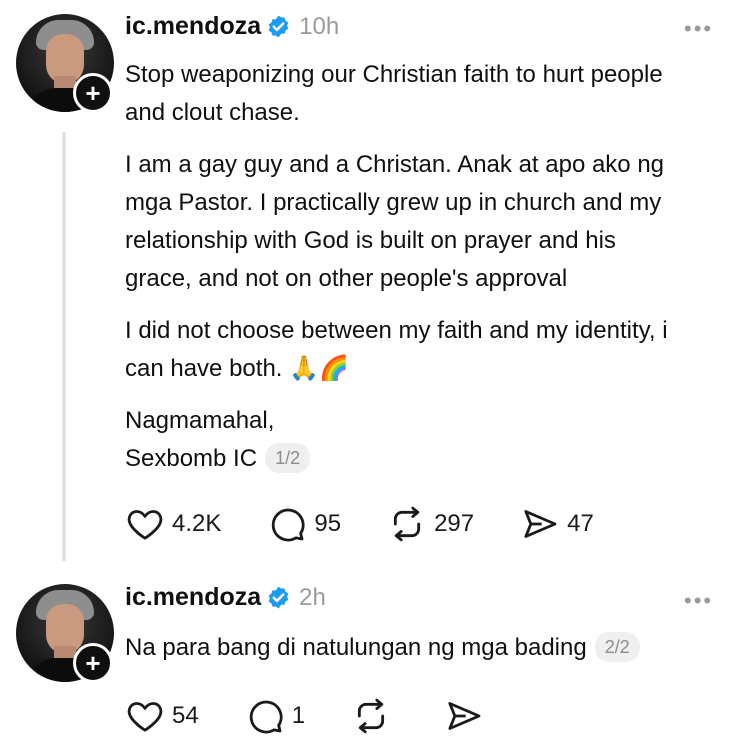 The height and width of the screenshot is (755, 750). What do you see at coordinates (312, 597) in the screenshot?
I see `timestamp: 2h` at bounding box center [312, 597].